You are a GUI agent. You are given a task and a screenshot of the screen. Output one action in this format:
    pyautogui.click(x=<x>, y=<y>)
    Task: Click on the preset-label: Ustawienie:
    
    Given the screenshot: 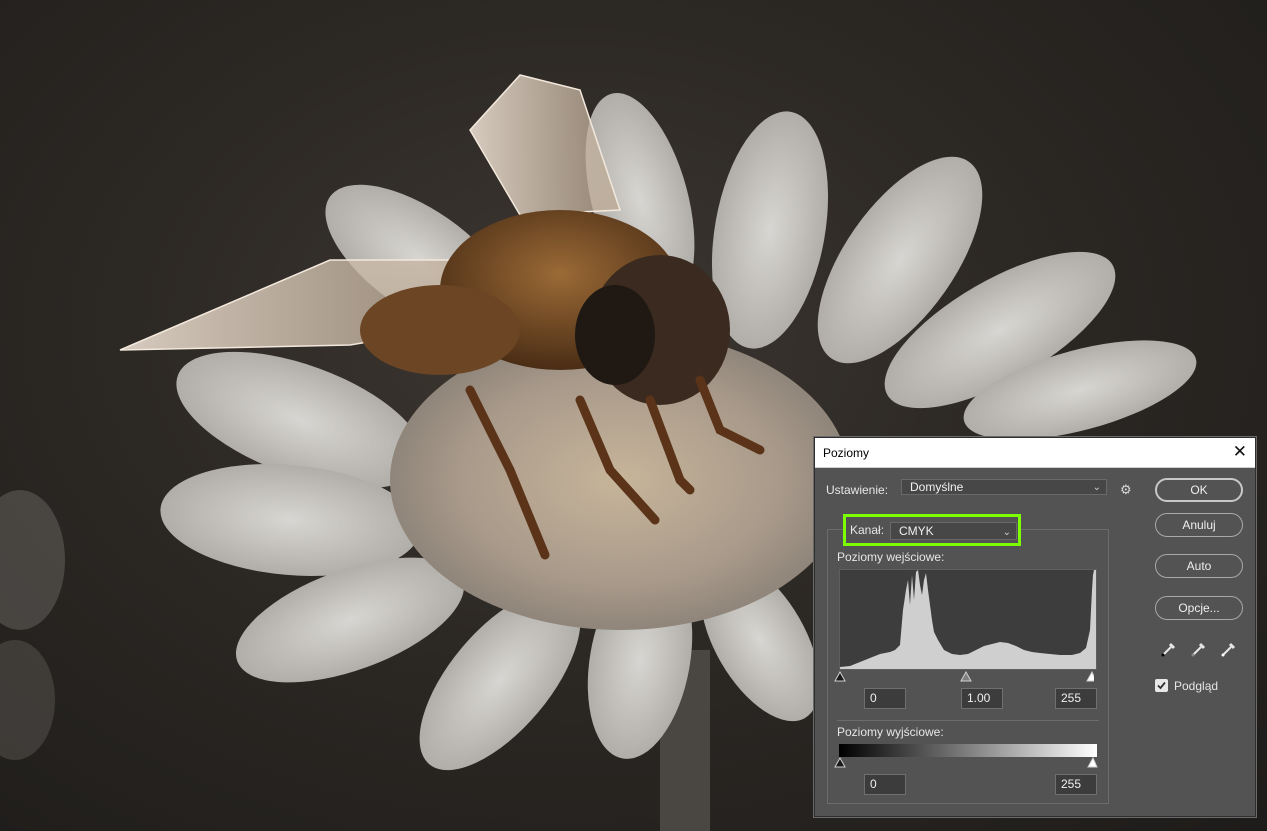 What is the action you would take?
    pyautogui.click(x=857, y=490)
    